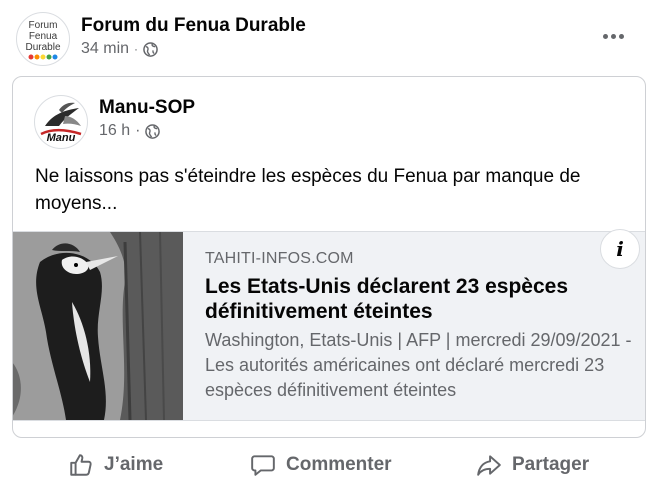 This screenshot has width=650, height=490. Describe the element at coordinates (613, 36) in the screenshot. I see `more-options-icon` at that location.